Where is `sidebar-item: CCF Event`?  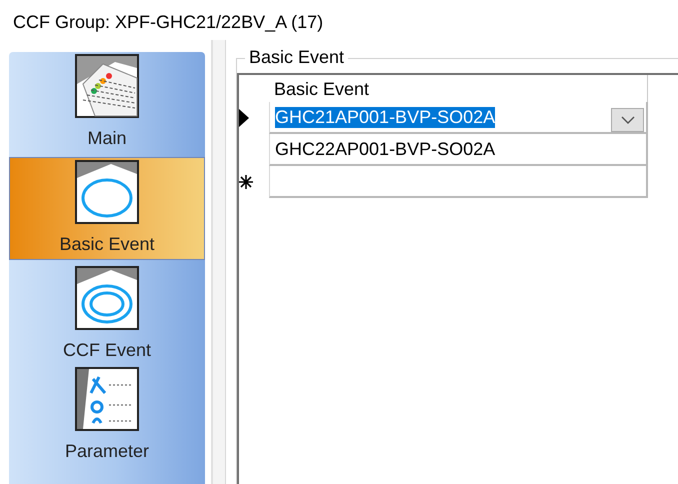
sidebar-item: CCF Event is located at coordinates (107, 314).